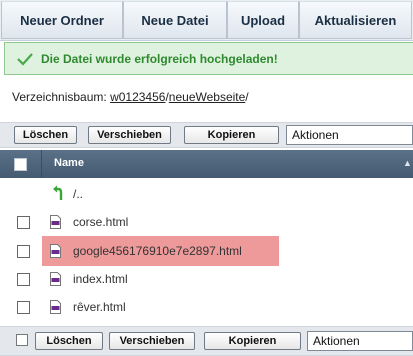  What do you see at coordinates (59, 97) in the screenshot?
I see `breadcrumb-label: Verzeichnisbaum:` at bounding box center [59, 97].